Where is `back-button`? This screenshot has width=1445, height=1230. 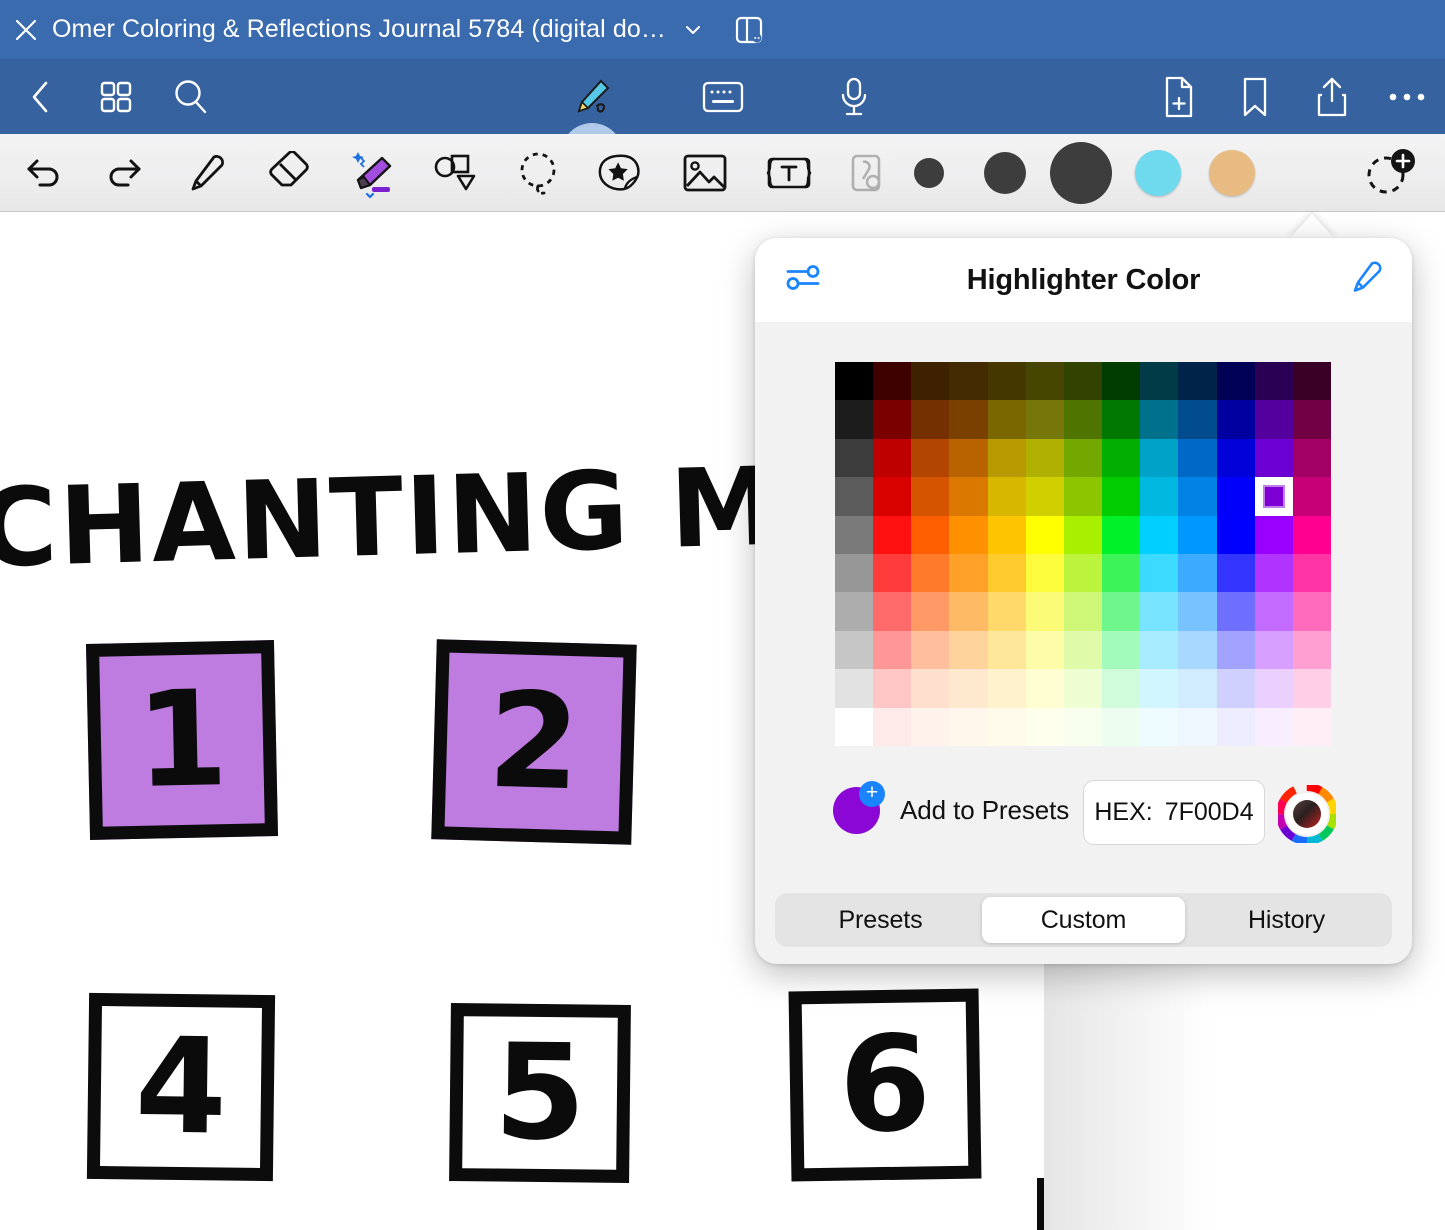
back-button is located at coordinates (41, 97).